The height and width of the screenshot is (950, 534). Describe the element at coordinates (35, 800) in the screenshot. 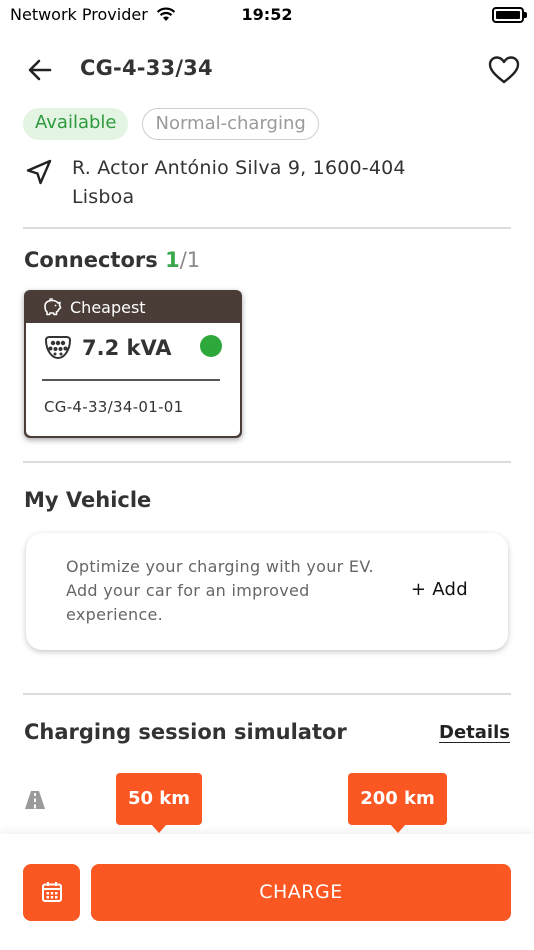

I see `road-icon` at that location.